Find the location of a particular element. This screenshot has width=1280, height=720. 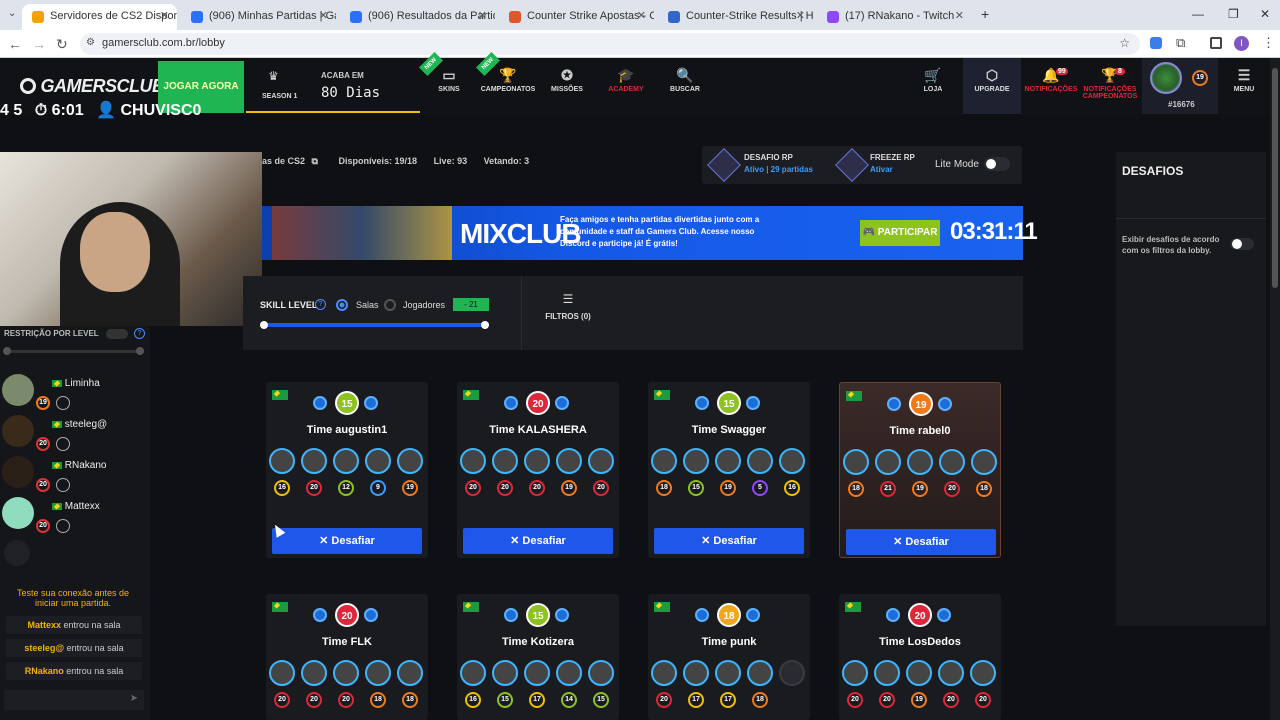

browser-tab: (906) Minhas Partidas | Gamers✕ is located at coordinates (258, 17).